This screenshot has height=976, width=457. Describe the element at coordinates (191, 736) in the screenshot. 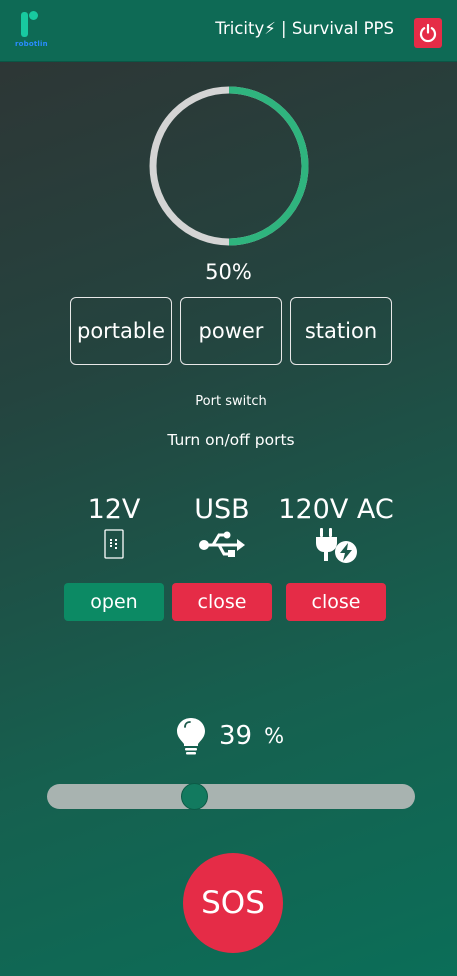

I see `lightbulb-icon` at that location.